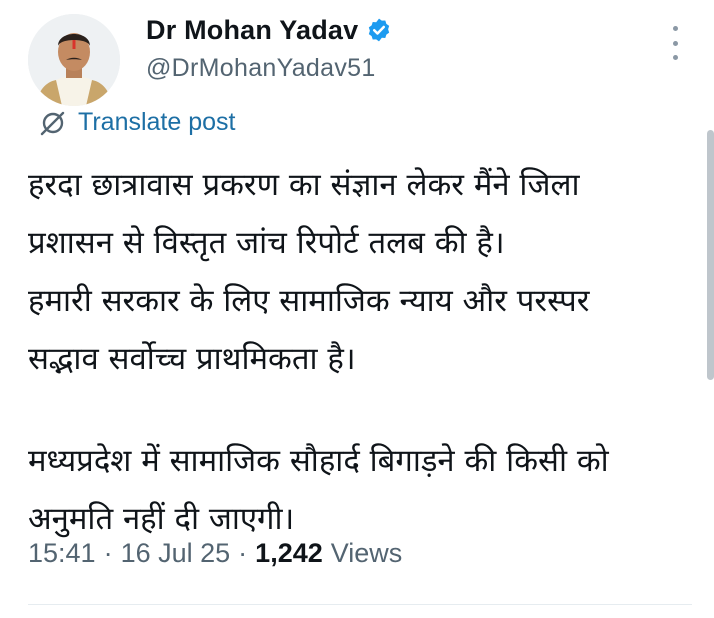  I want to click on post-date: 16 Jul 25, so click(176, 553).